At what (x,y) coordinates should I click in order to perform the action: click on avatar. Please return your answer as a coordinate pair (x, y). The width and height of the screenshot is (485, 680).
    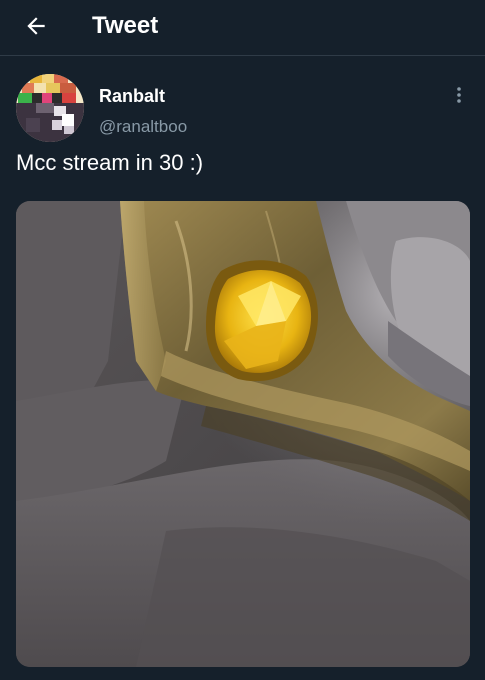
    Looking at the image, I should click on (50, 108).